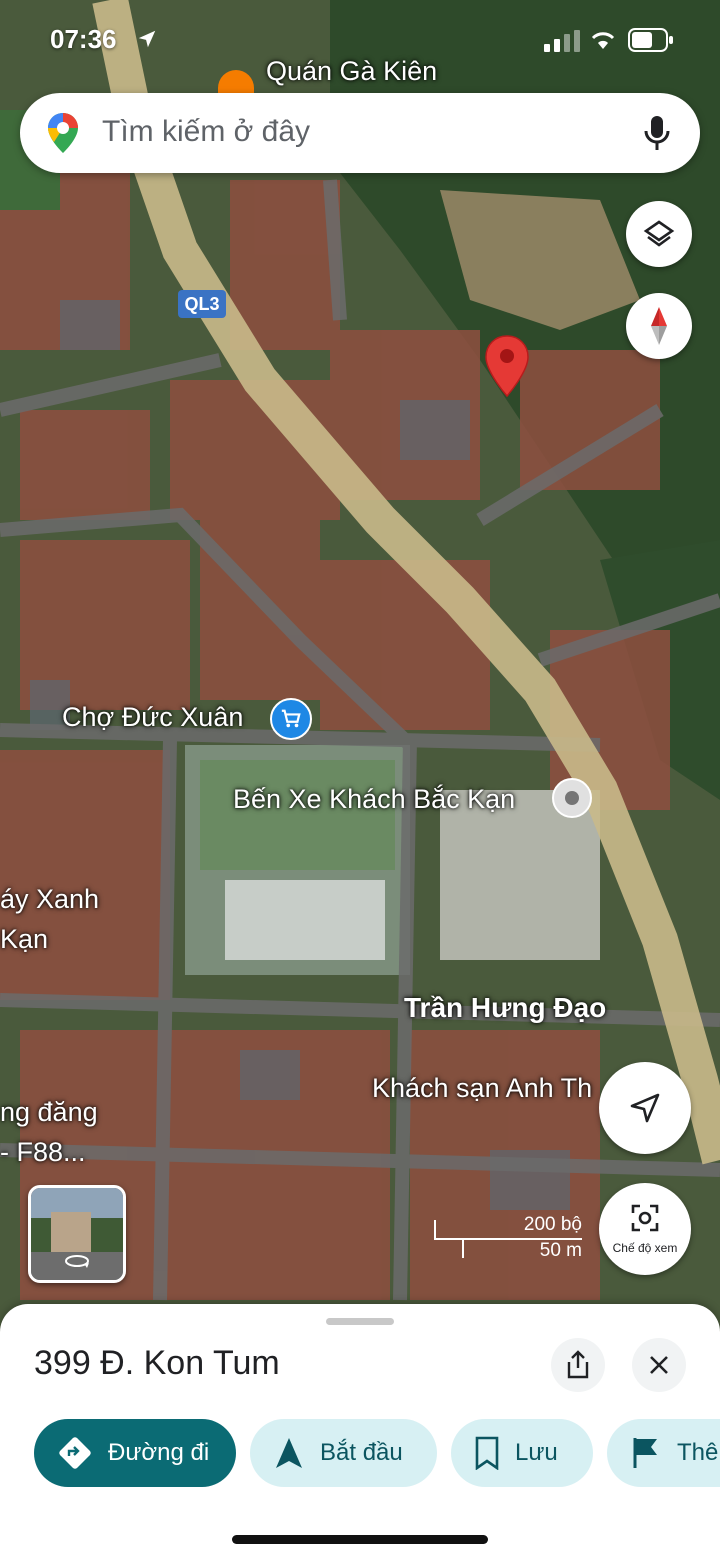  I want to click on scale-imperial: 200 bộ, so click(552, 1224).